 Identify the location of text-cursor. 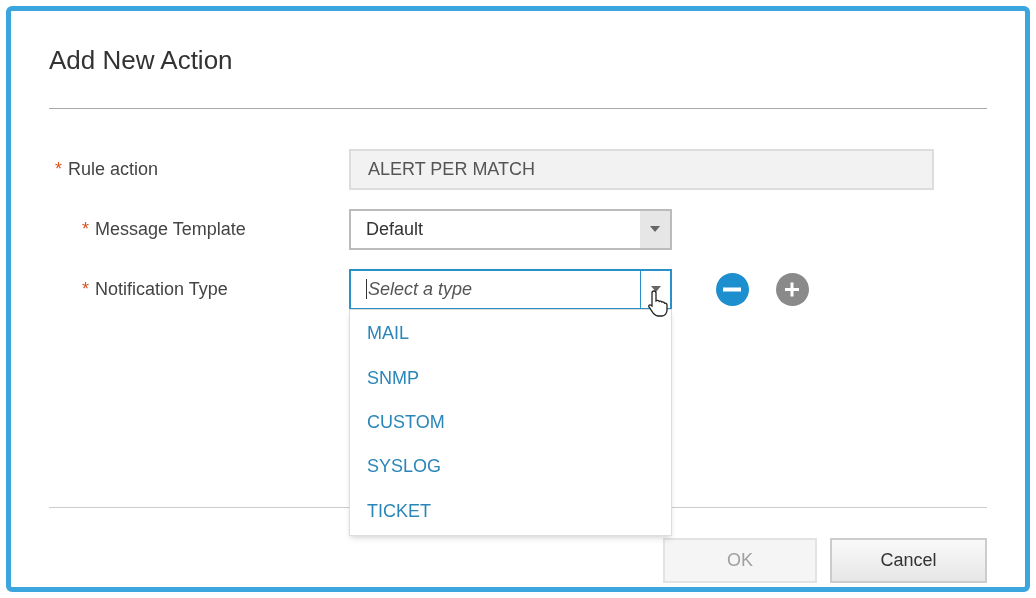
(366, 289).